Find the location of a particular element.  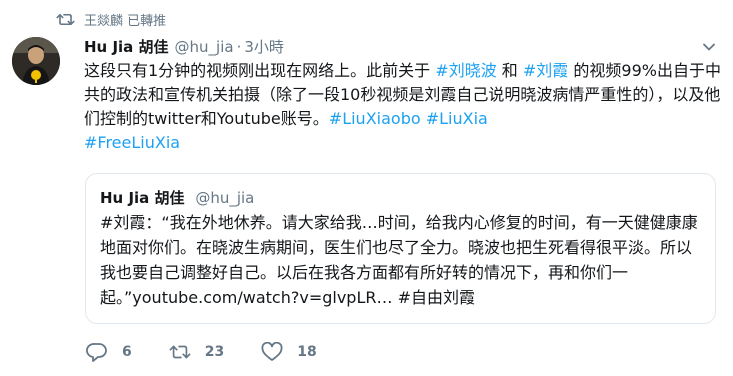

retweet-context: 王燚麟 已轉推 is located at coordinates (111, 19).